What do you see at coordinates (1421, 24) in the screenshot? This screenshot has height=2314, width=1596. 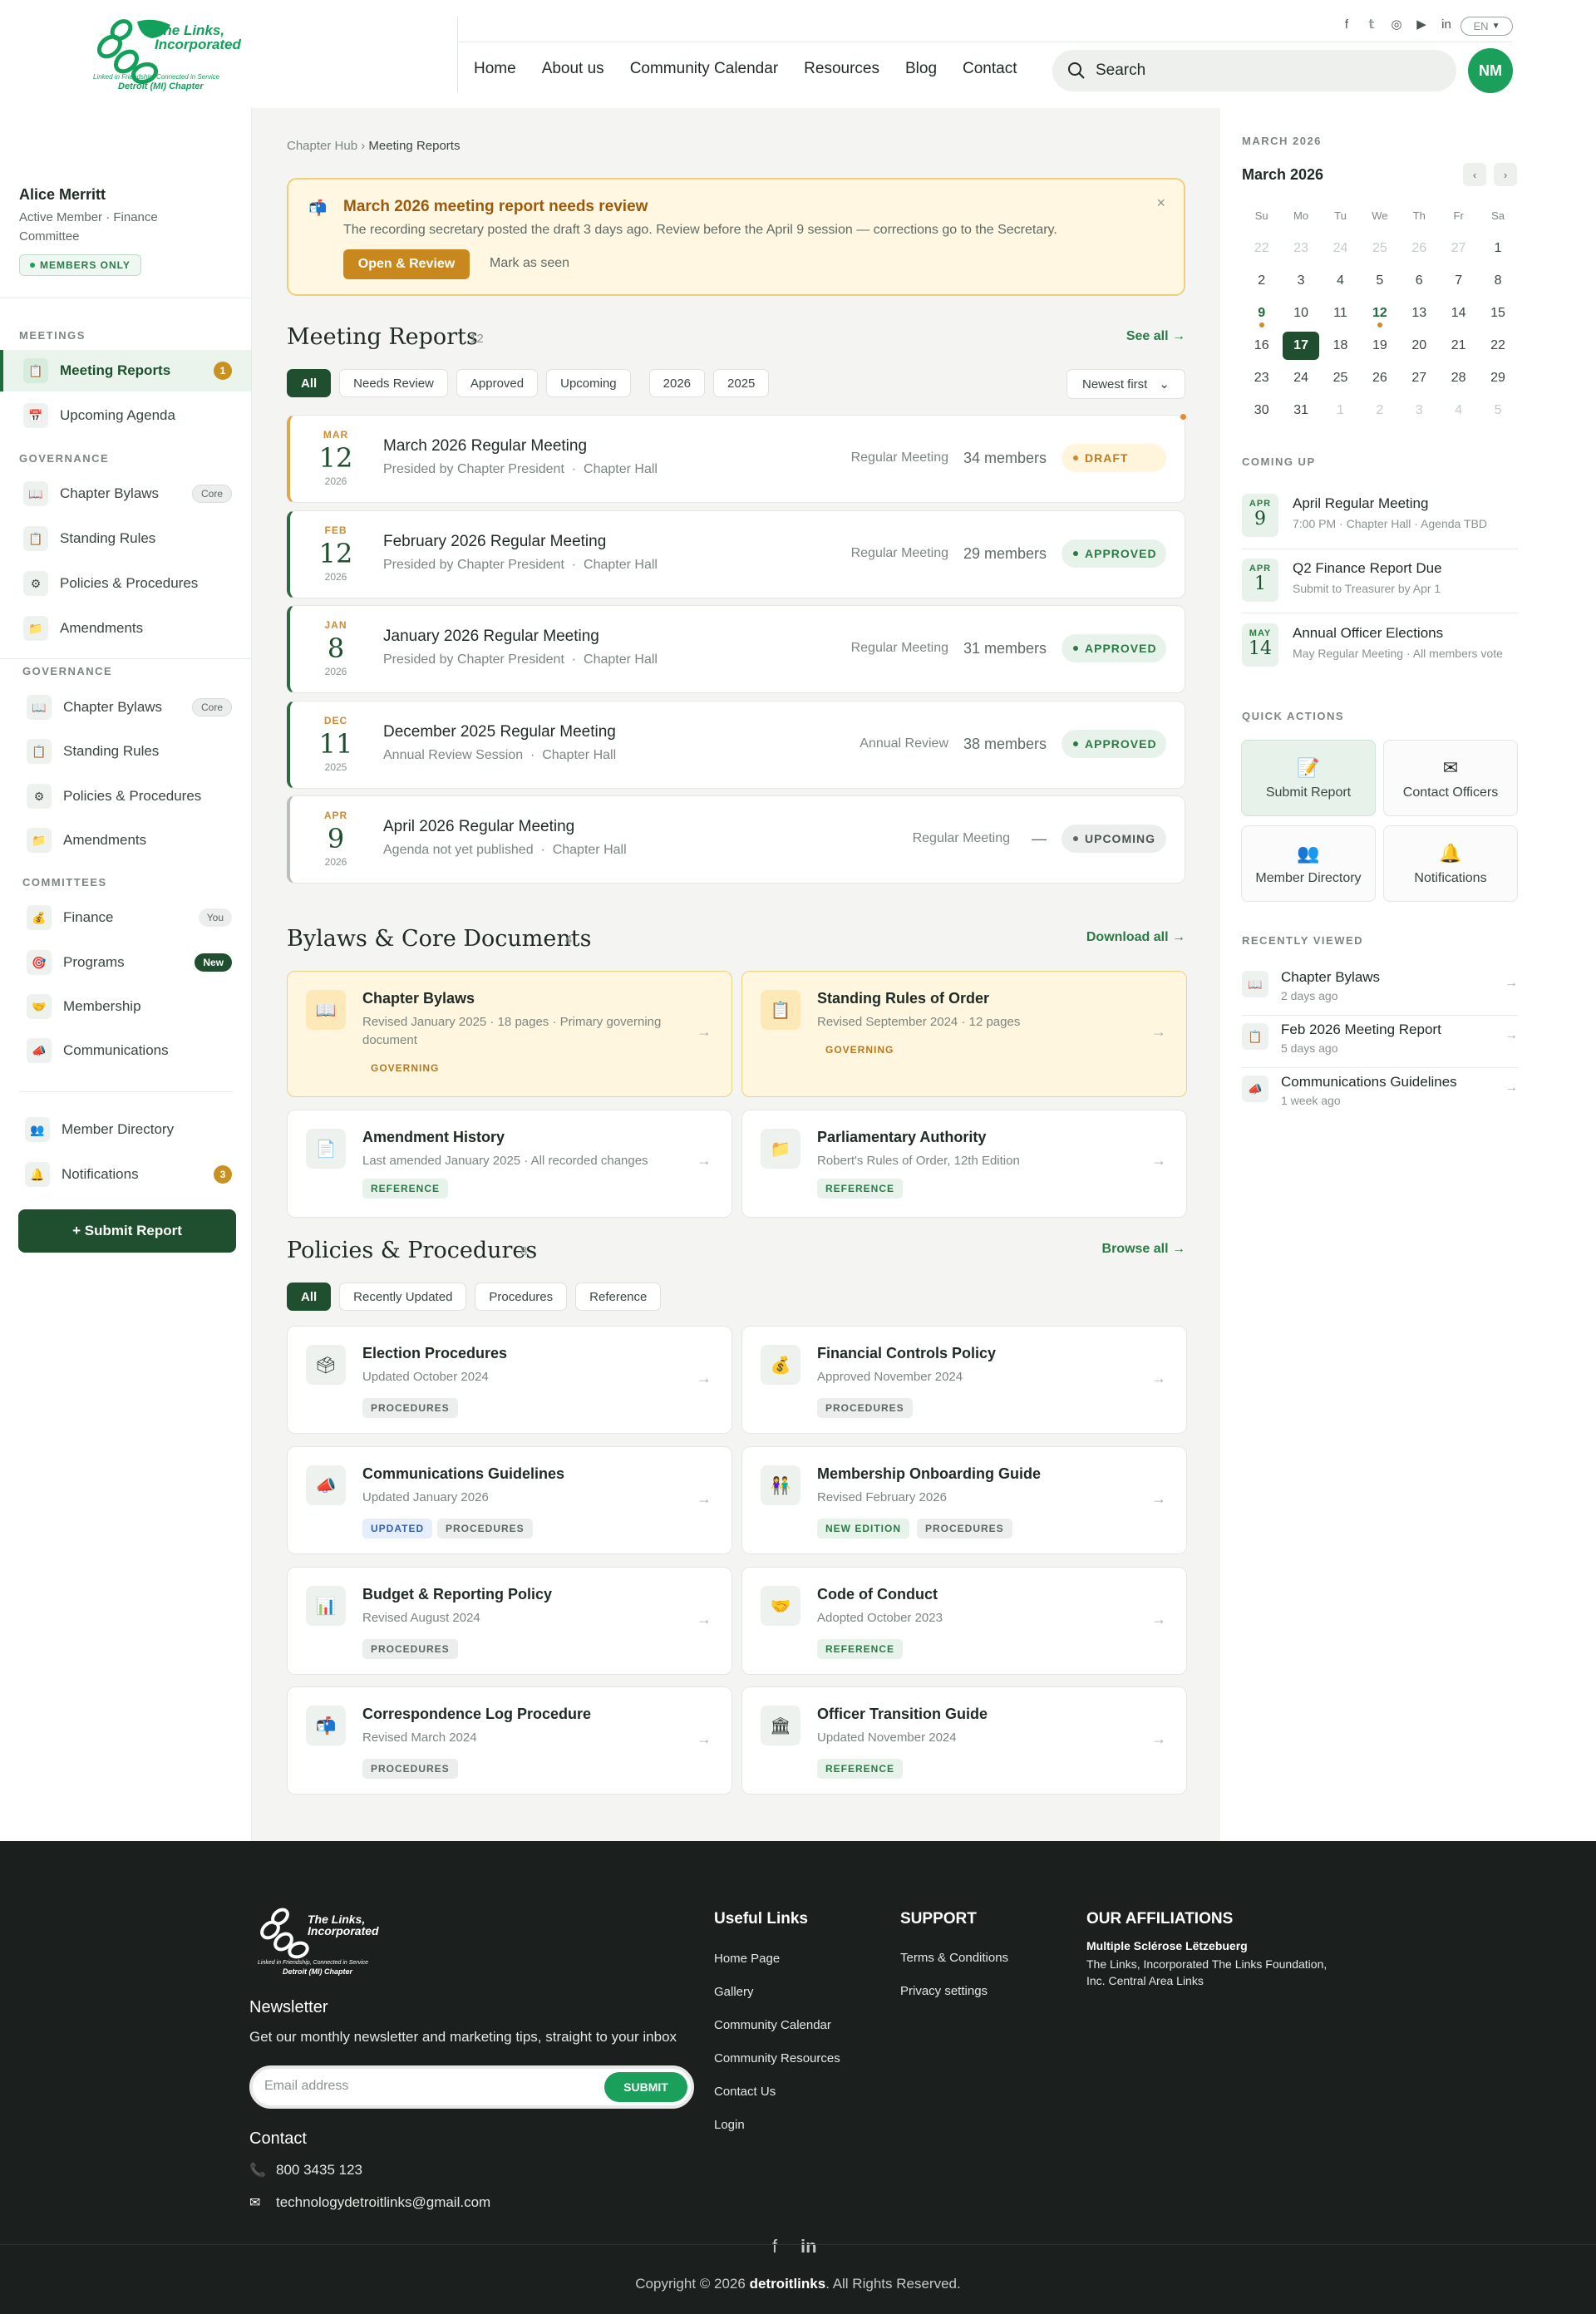 I see `youtube-icon: ▶` at bounding box center [1421, 24].